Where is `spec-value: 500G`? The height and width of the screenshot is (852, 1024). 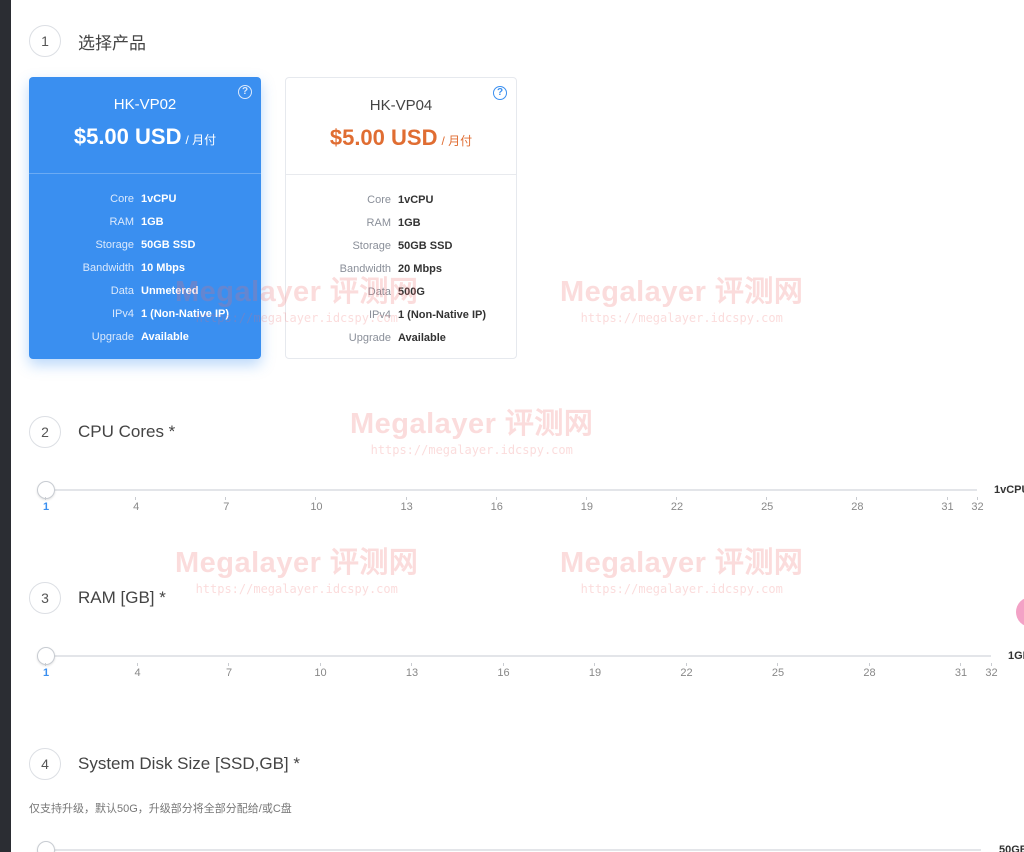
spec-value: 500G is located at coordinates (411, 291).